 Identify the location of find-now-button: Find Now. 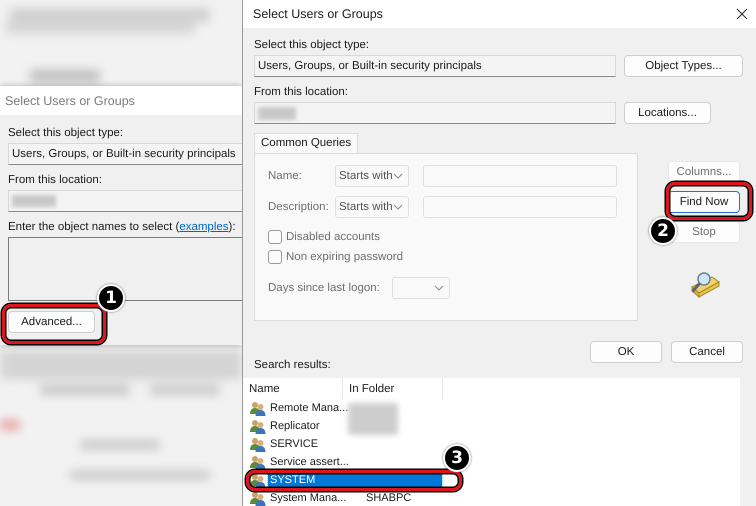
(704, 202).